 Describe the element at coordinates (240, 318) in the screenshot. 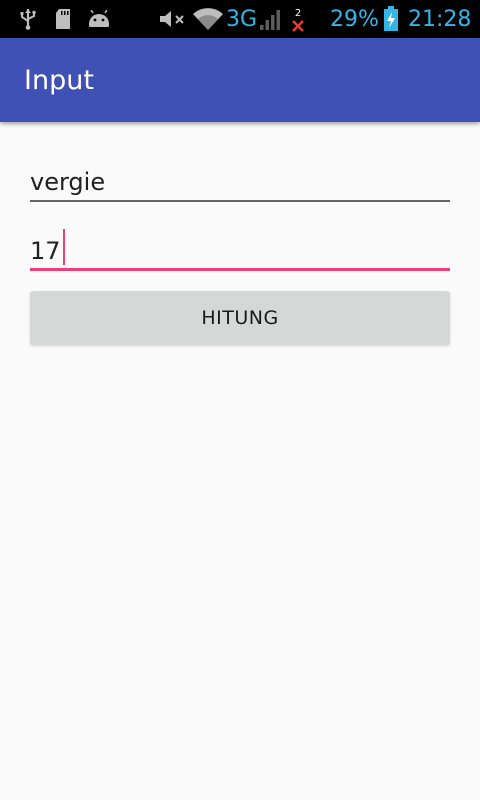

I see `hitung-button: HITUNG` at that location.